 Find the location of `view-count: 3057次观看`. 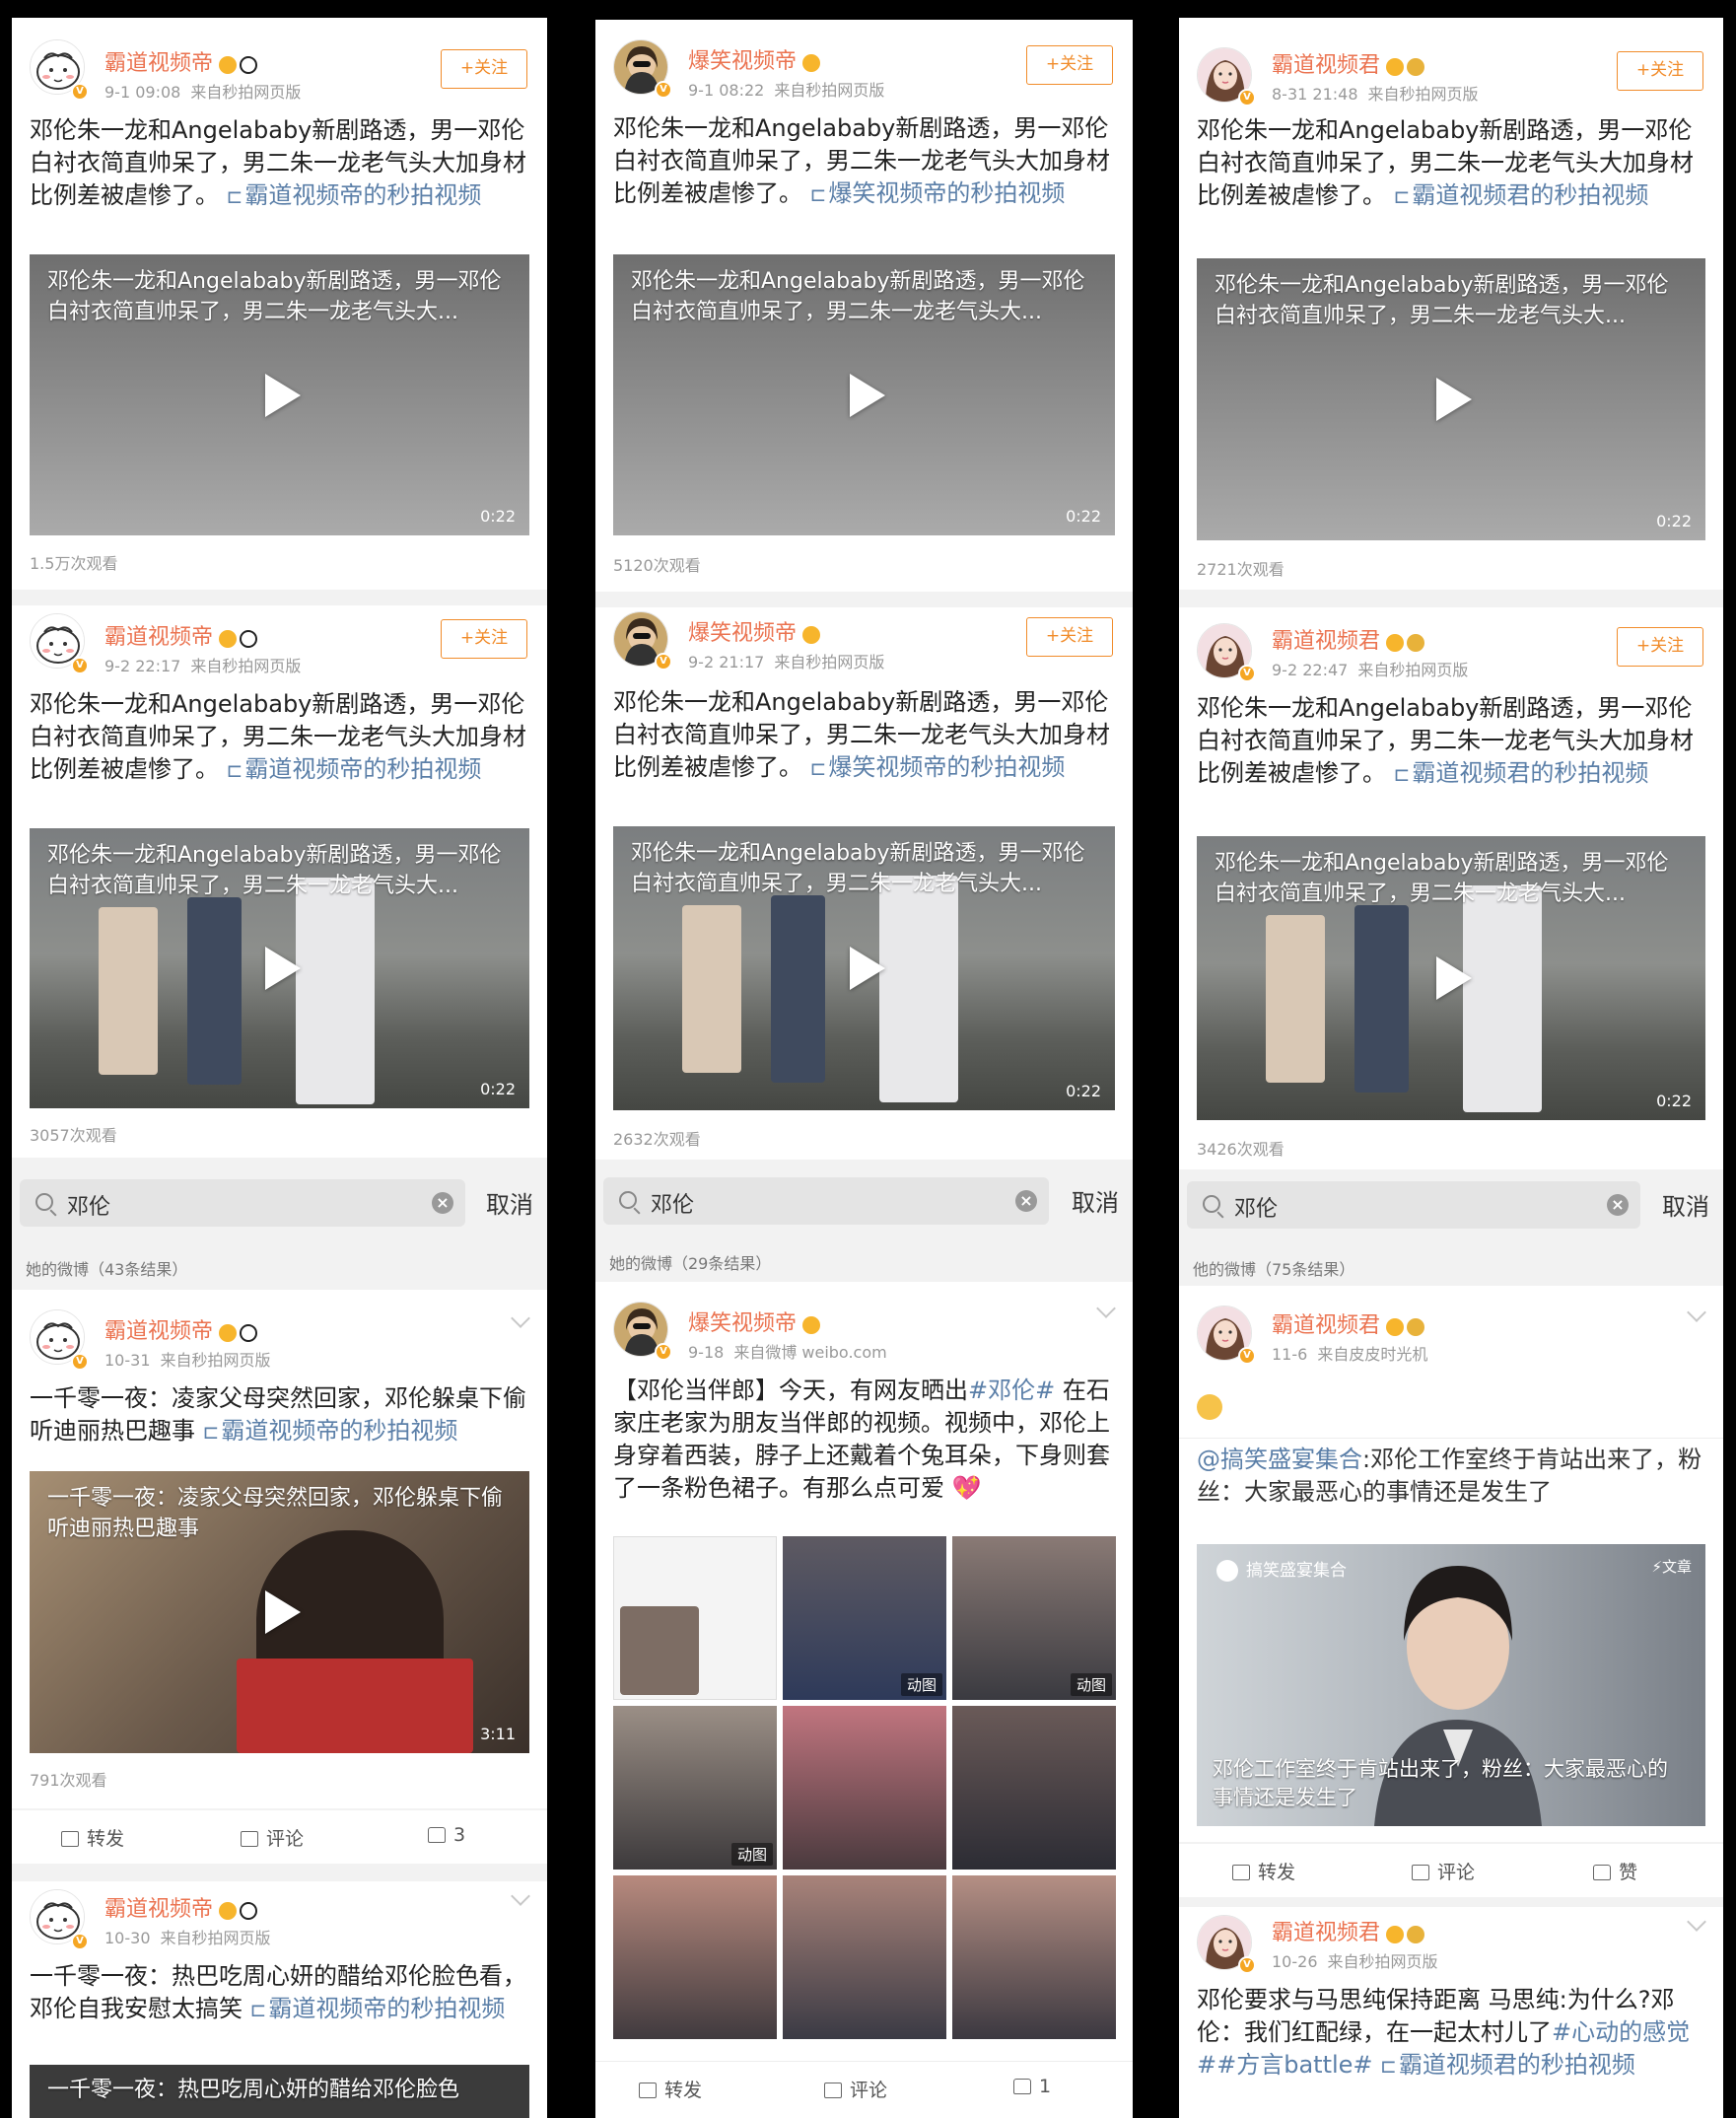

view-count: 3057次观看 is located at coordinates (73, 1135).